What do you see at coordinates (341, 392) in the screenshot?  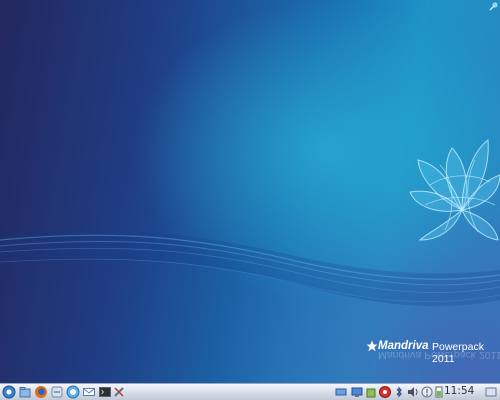 I see `devices-icon` at bounding box center [341, 392].